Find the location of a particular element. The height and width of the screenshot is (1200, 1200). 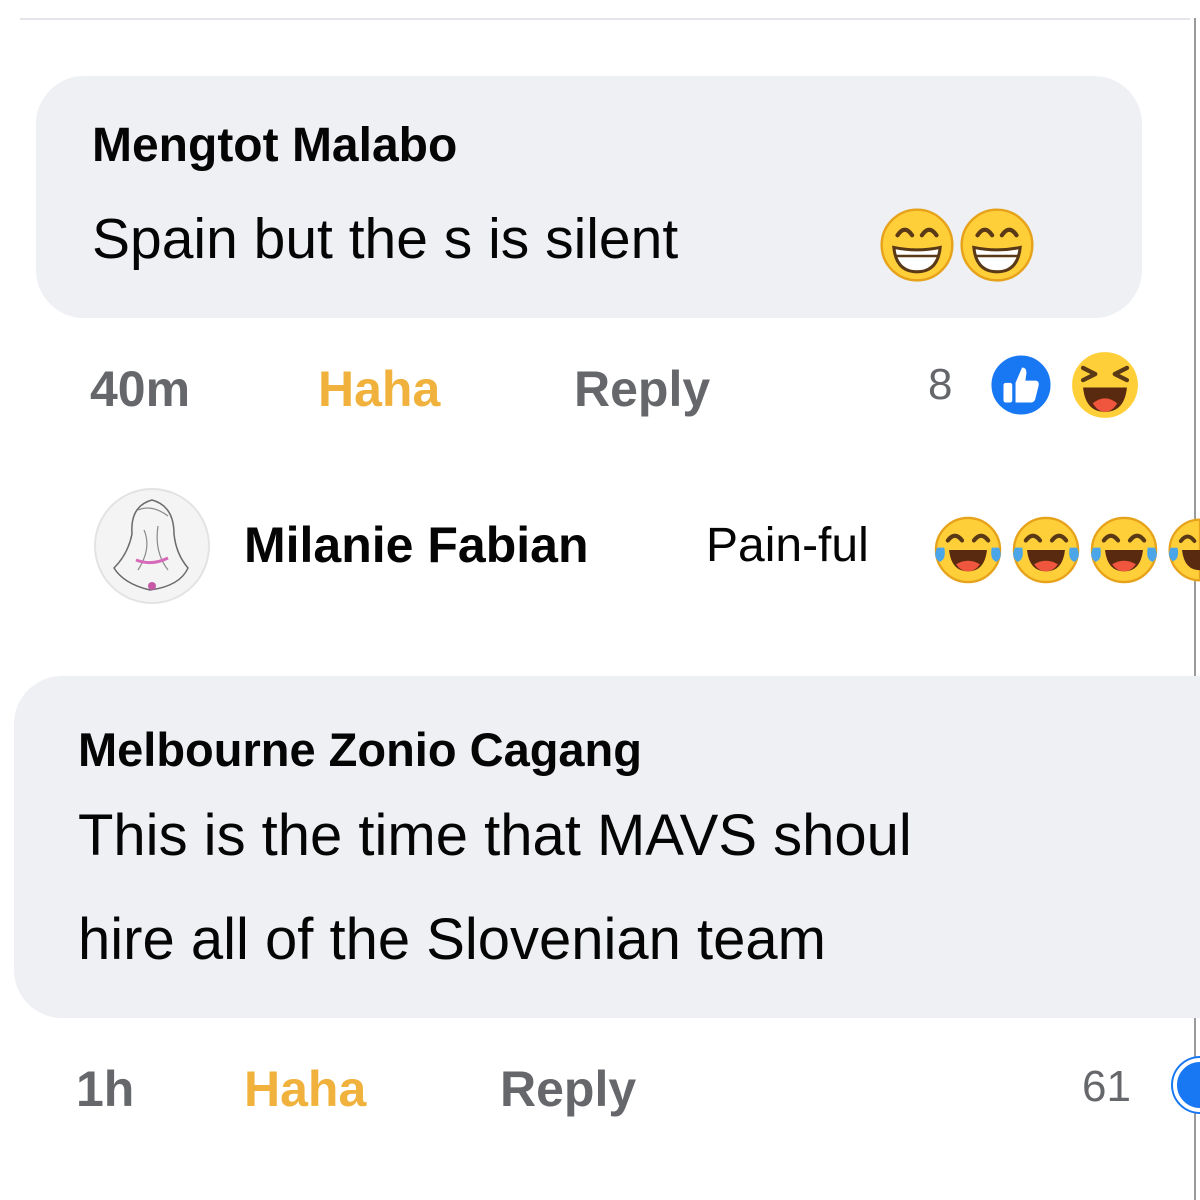

top-divider is located at coordinates (605, 19).